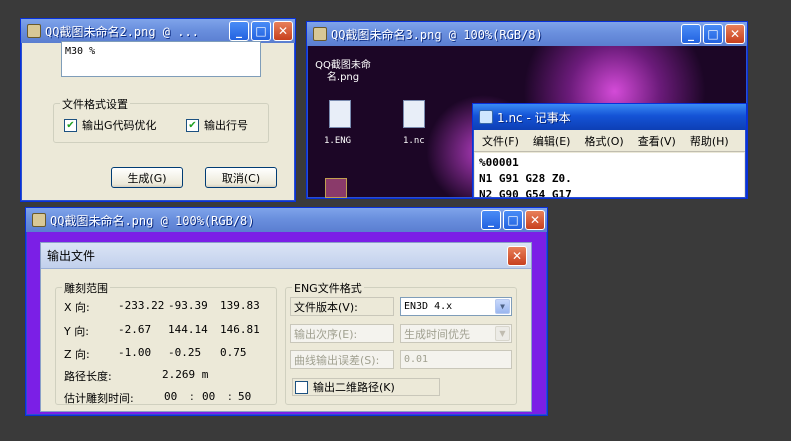 This screenshot has height=441, width=791. I want to click on notepad-icon, so click(486, 117).